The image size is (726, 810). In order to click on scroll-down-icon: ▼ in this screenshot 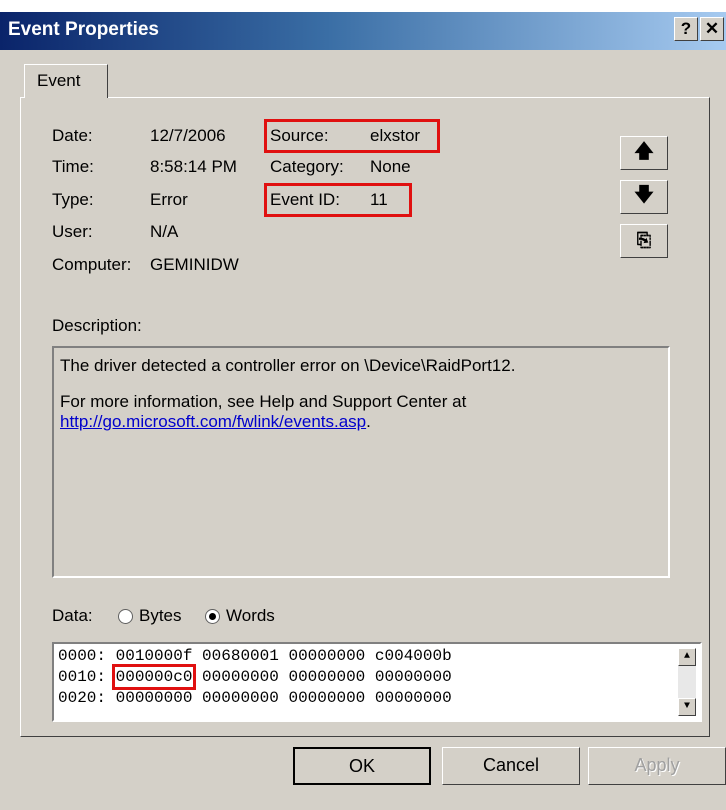, I will do `click(687, 707)`.